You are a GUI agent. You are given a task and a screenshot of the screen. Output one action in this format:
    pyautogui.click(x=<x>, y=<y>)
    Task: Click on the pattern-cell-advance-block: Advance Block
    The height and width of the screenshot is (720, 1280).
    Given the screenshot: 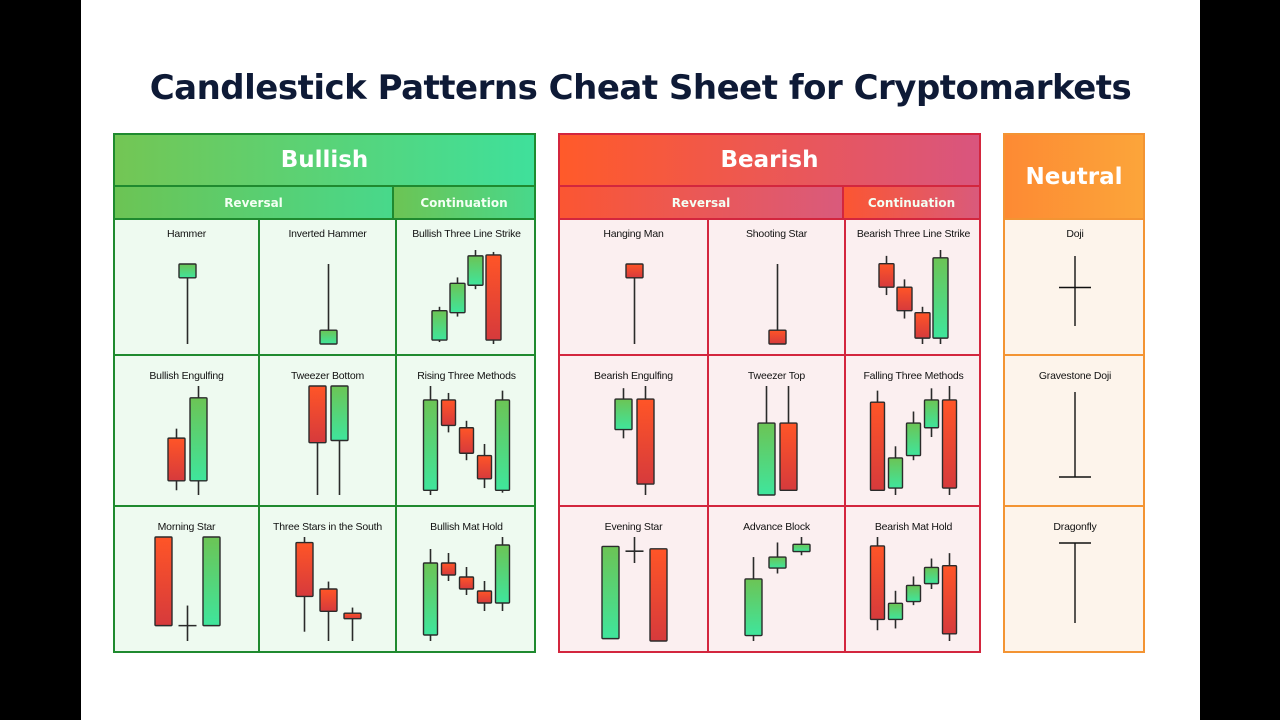 What is the action you would take?
    pyautogui.click(x=777, y=580)
    